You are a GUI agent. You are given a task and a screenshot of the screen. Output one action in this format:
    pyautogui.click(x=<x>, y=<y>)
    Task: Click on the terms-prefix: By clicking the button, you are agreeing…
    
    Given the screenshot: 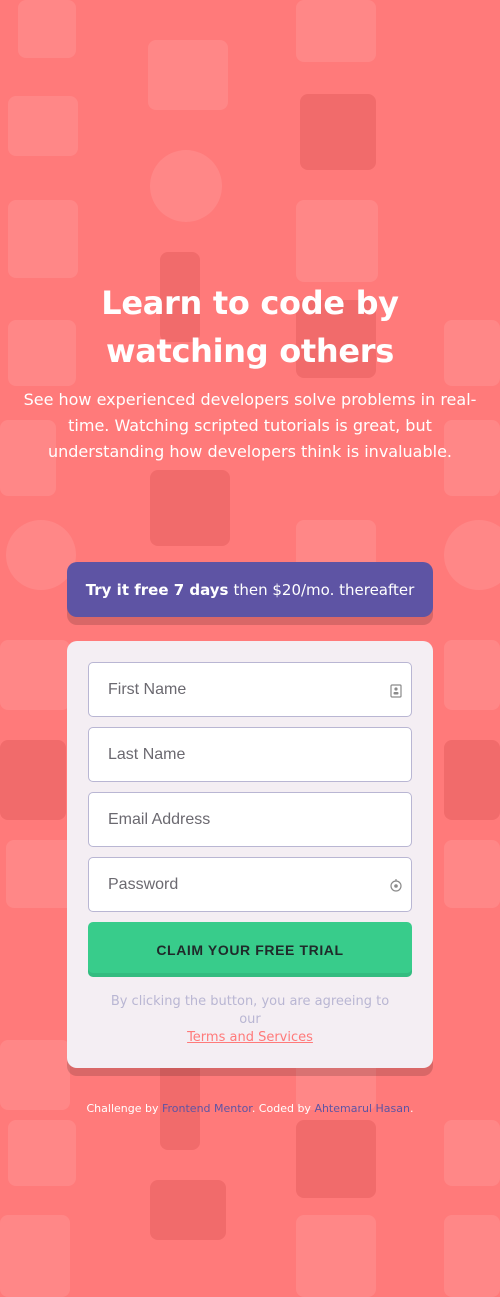 What is the action you would take?
    pyautogui.click(x=250, y=1010)
    